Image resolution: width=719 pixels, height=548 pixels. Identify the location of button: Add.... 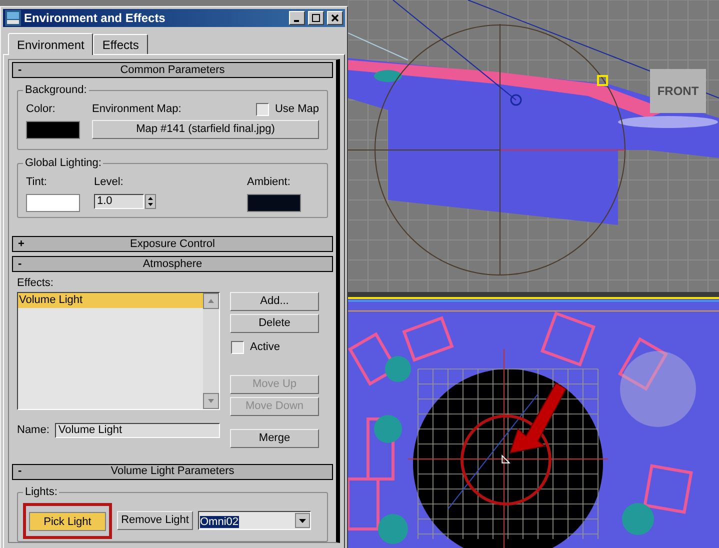
(274, 301).